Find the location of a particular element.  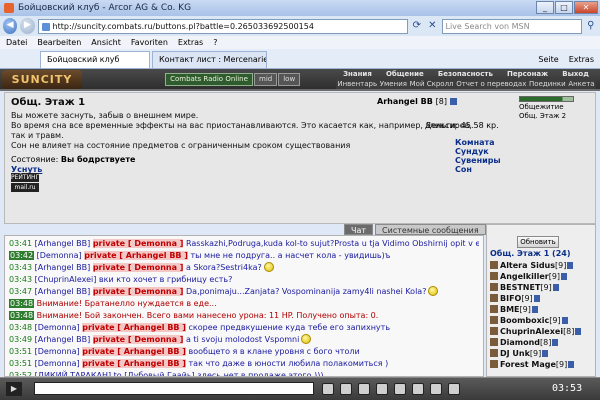

smiles-icon is located at coordinates (364, 389).